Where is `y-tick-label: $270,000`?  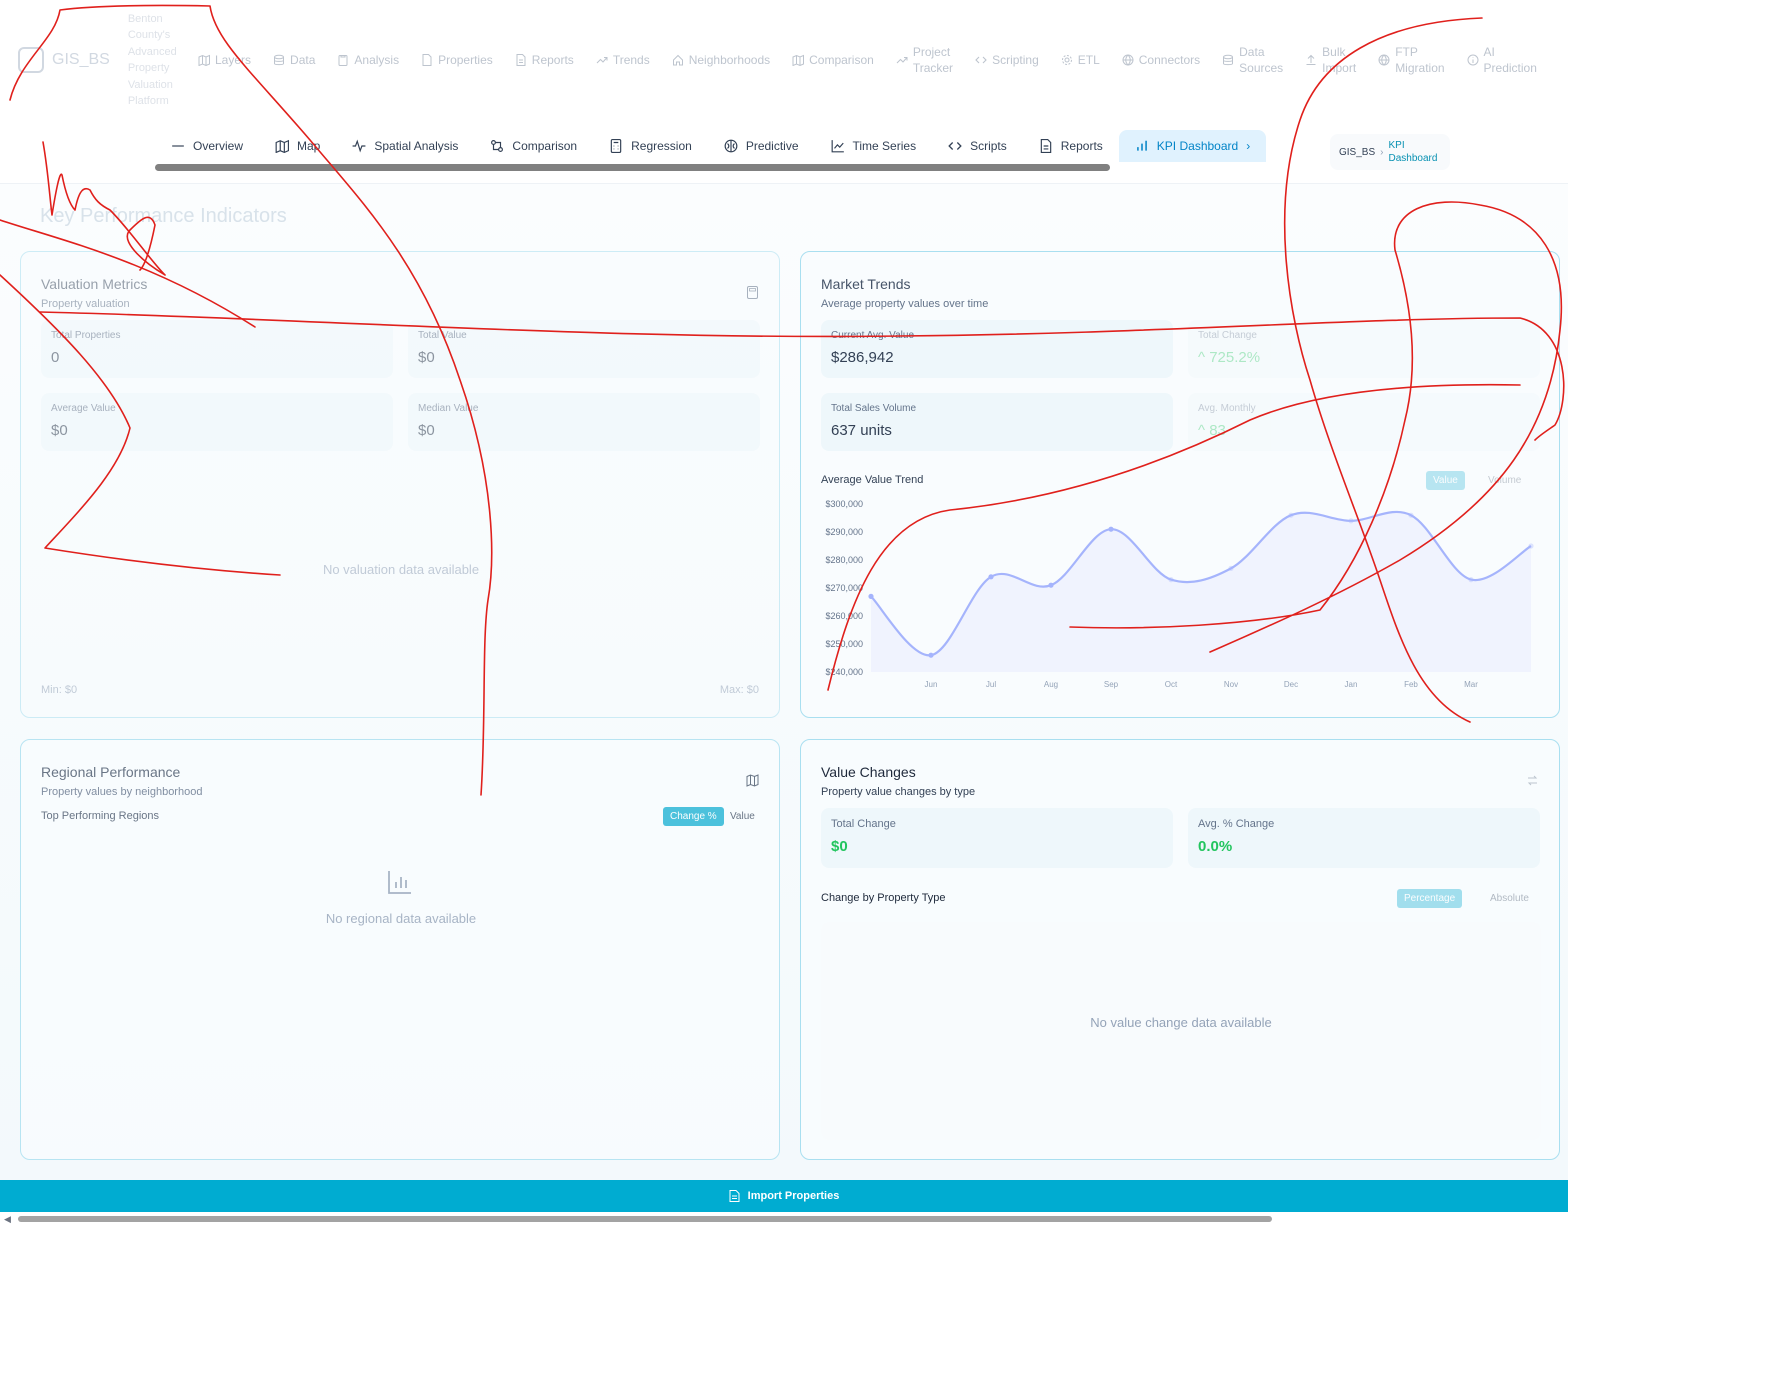
y-tick-label: $270,000 is located at coordinates (844, 588).